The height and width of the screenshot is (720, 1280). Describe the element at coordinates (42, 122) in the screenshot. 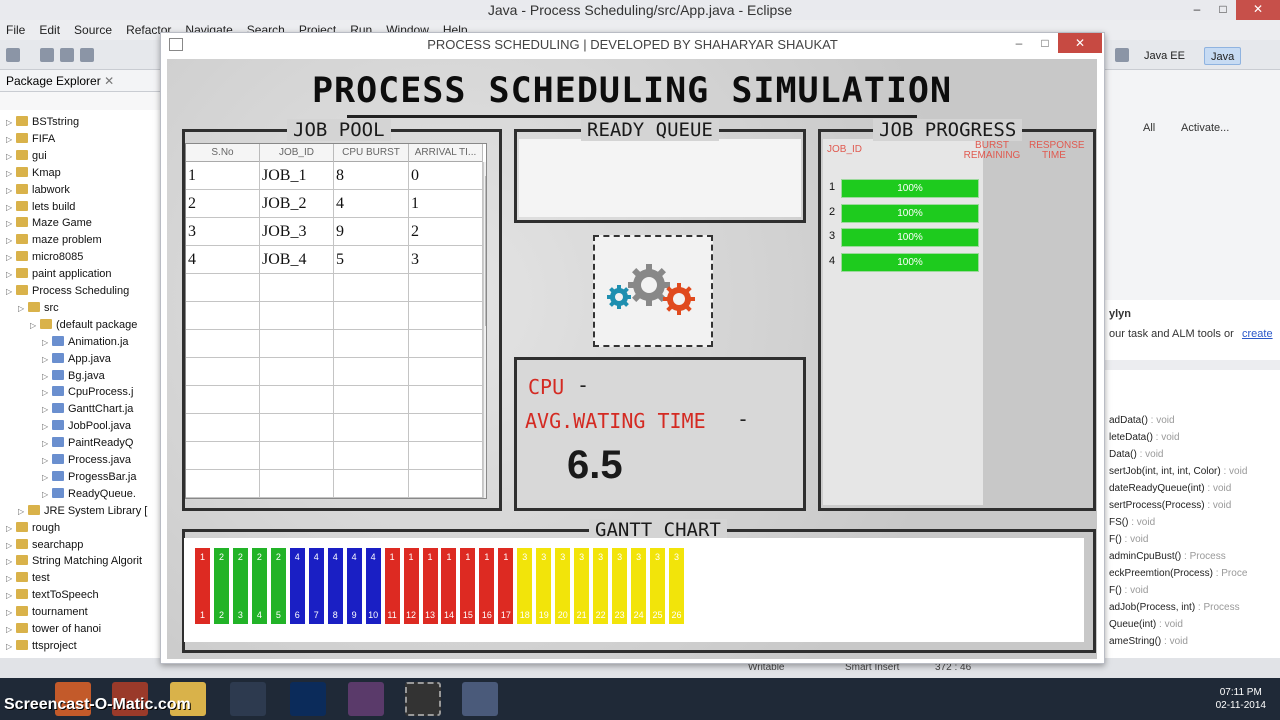

I see `tree-item-project: ▷ BSTstring` at that location.